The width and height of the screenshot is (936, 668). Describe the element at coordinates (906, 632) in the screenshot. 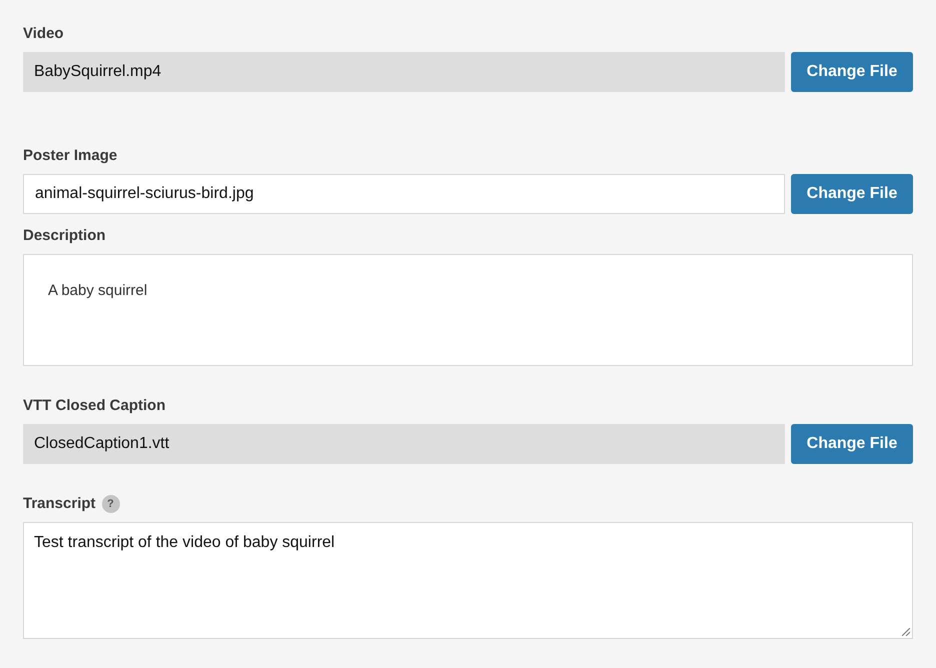

I see `resize-handle-icon` at that location.